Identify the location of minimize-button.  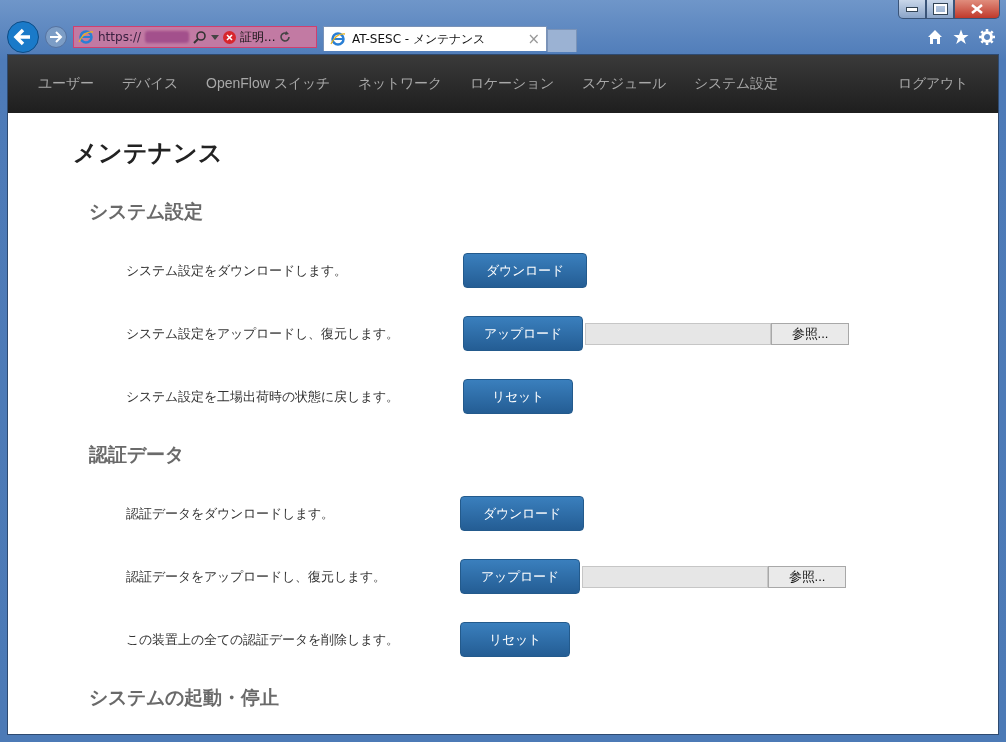
(912, 9).